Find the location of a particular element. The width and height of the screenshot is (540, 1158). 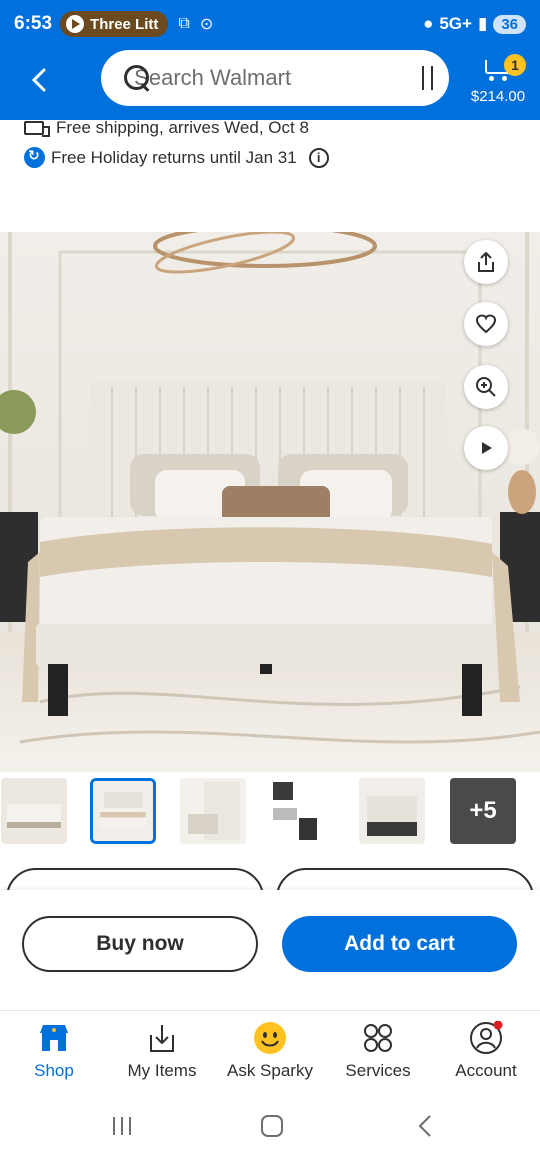

returns-text: Free Holiday returns until Jan 31 is located at coordinates (174, 157).